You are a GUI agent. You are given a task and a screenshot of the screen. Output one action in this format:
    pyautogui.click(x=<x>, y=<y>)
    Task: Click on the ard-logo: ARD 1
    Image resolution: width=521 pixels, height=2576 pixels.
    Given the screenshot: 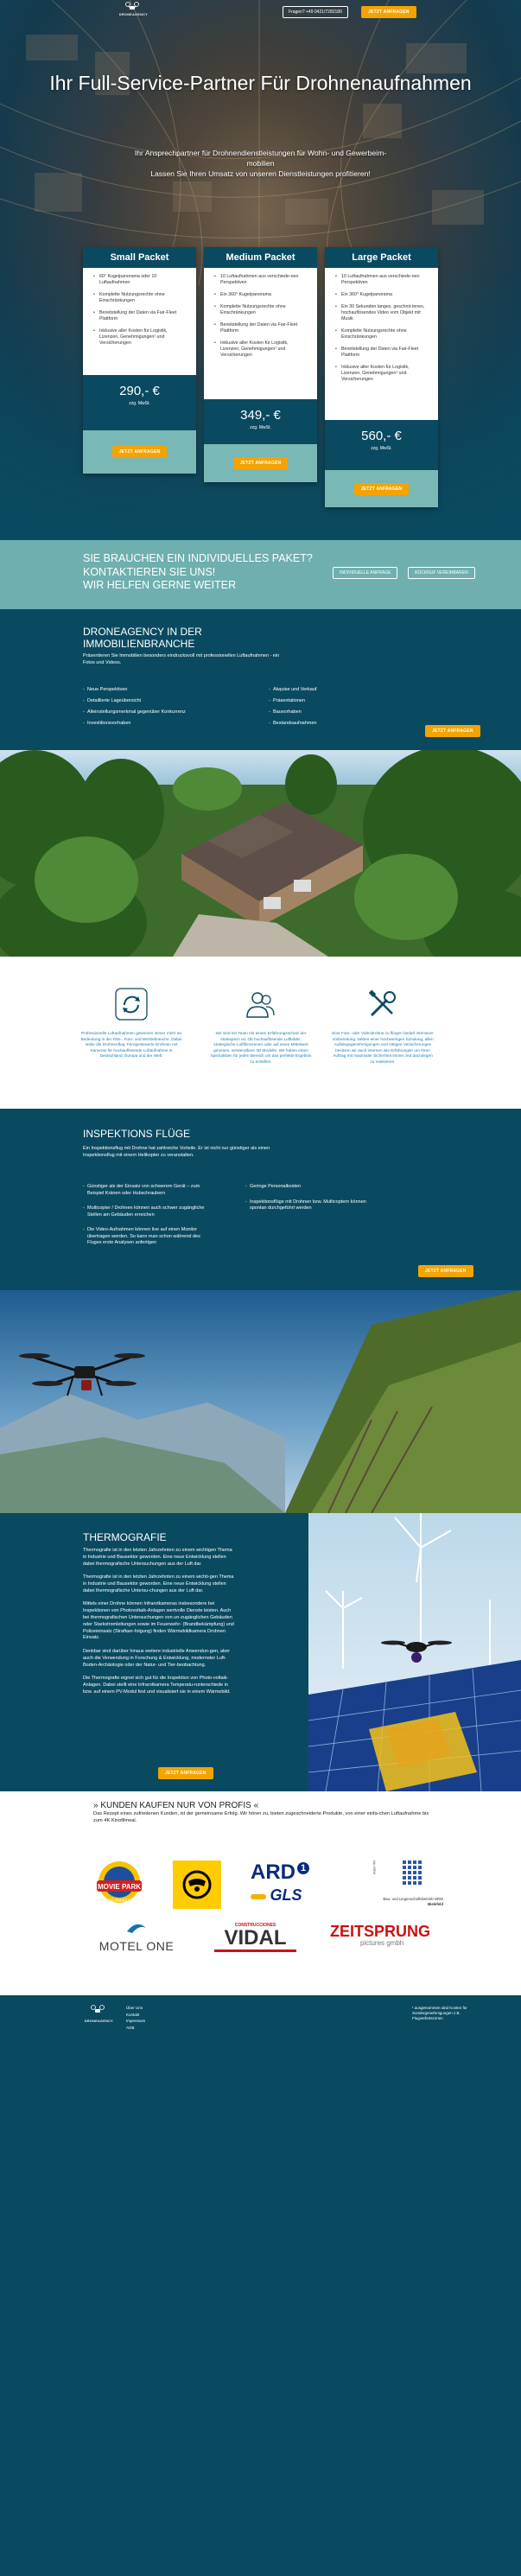 What is the action you would take?
    pyautogui.click(x=285, y=1872)
    